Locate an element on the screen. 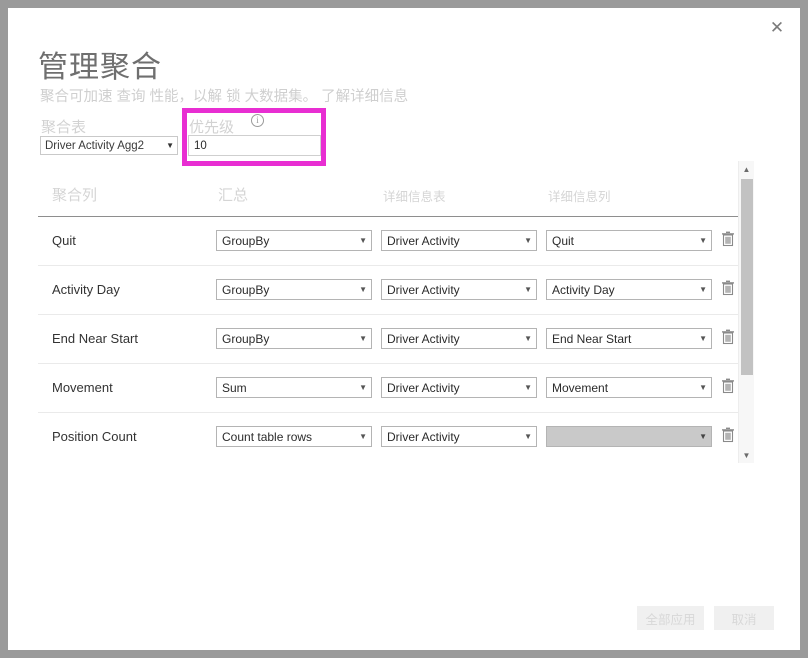 Image resolution: width=808 pixels, height=658 pixels. close-button: ✕ is located at coordinates (777, 27).